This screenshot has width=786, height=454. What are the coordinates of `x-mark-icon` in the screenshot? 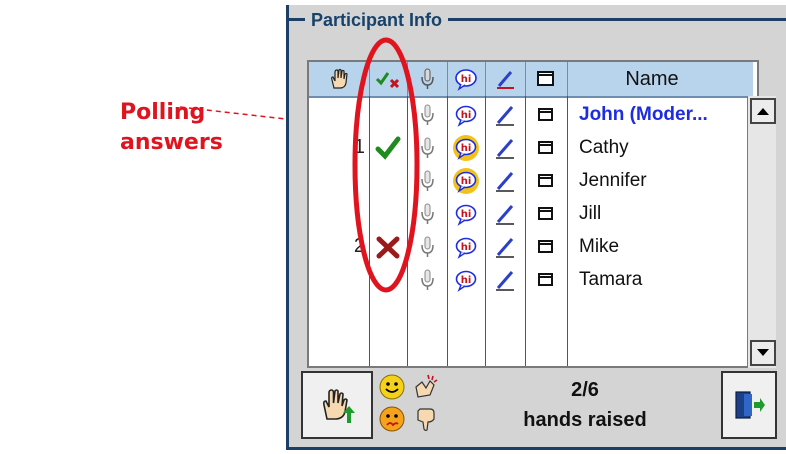 It's located at (388, 247).